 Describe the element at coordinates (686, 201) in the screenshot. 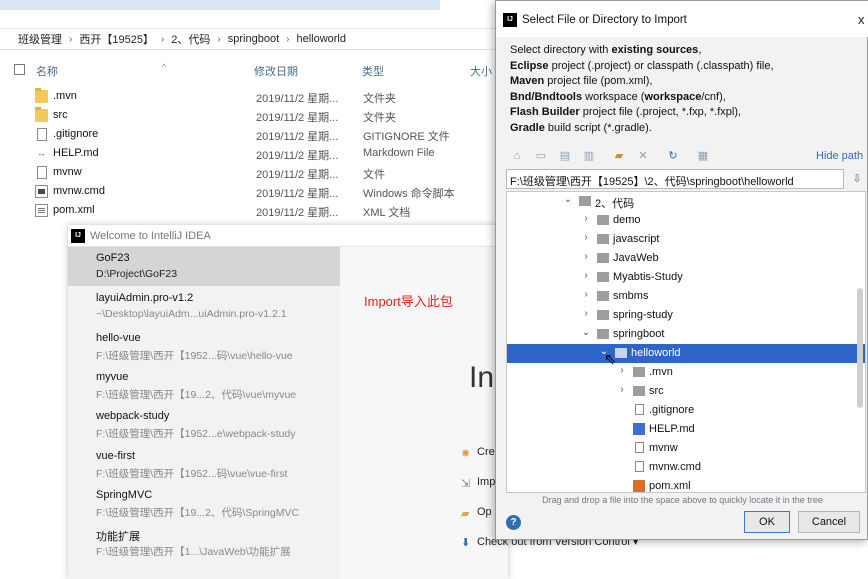

I see `tree-node: ⌄ 2、代码` at that location.